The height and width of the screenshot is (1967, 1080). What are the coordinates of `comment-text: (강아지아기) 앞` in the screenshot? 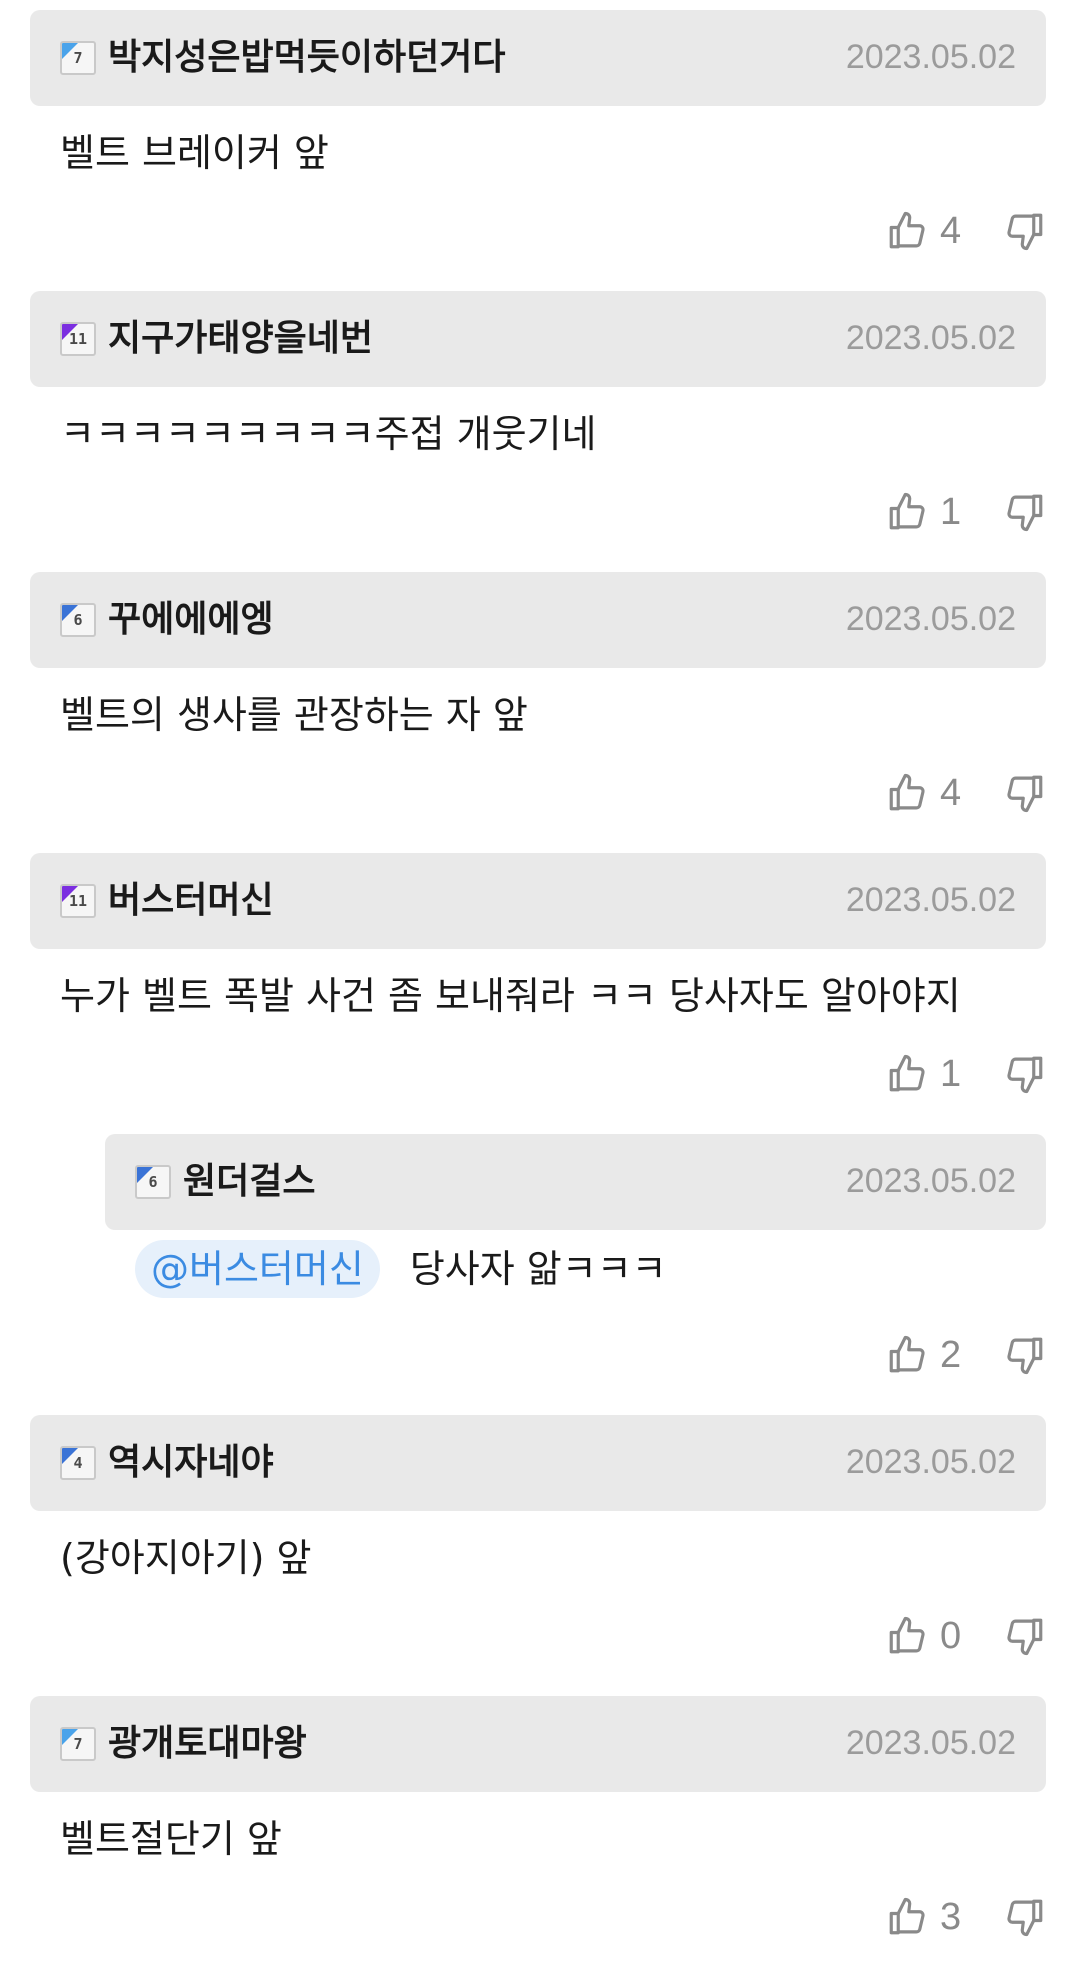 It's located at (186, 1558).